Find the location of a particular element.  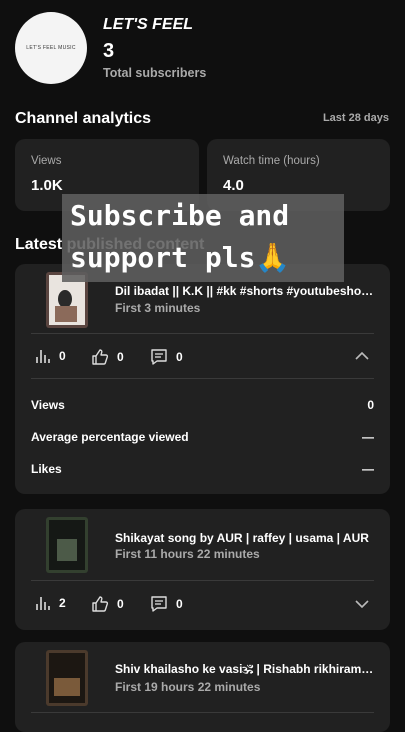

detail-value-views: 0 is located at coordinates (370, 405).